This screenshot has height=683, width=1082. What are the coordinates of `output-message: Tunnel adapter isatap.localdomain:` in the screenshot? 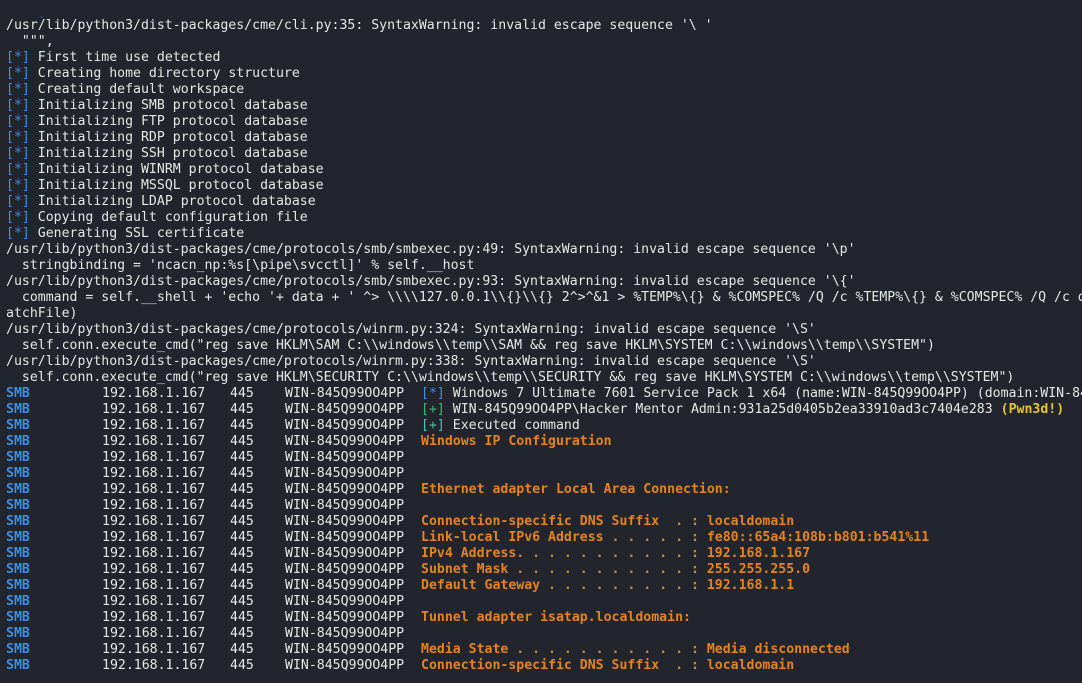 It's located at (556, 618).